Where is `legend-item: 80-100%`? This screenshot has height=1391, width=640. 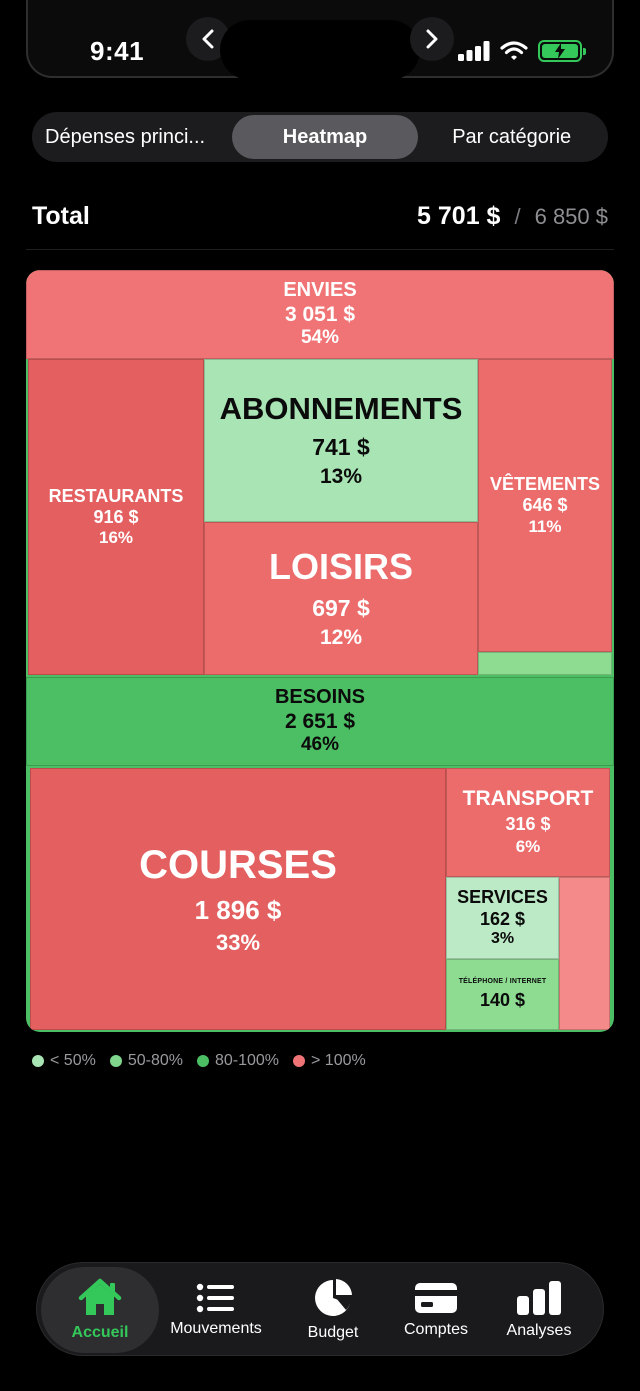
legend-item: 80-100% is located at coordinates (238, 1061).